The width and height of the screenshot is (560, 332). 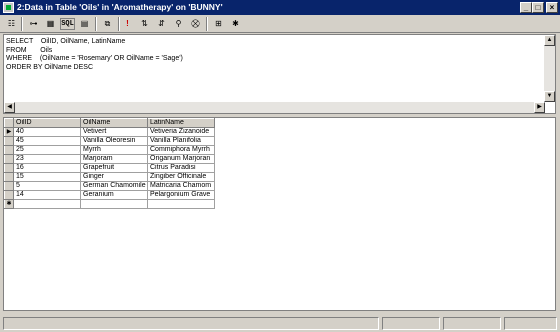 What do you see at coordinates (47, 186) in the screenshot?
I see `cell-oilid: 5` at bounding box center [47, 186].